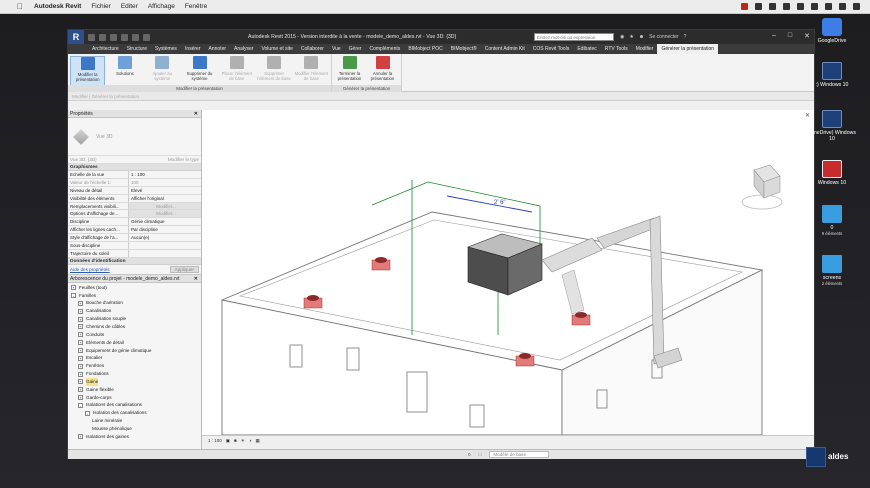  Describe the element at coordinates (134, 381) in the screenshot. I see `tree-item: + Gaine` at that location.